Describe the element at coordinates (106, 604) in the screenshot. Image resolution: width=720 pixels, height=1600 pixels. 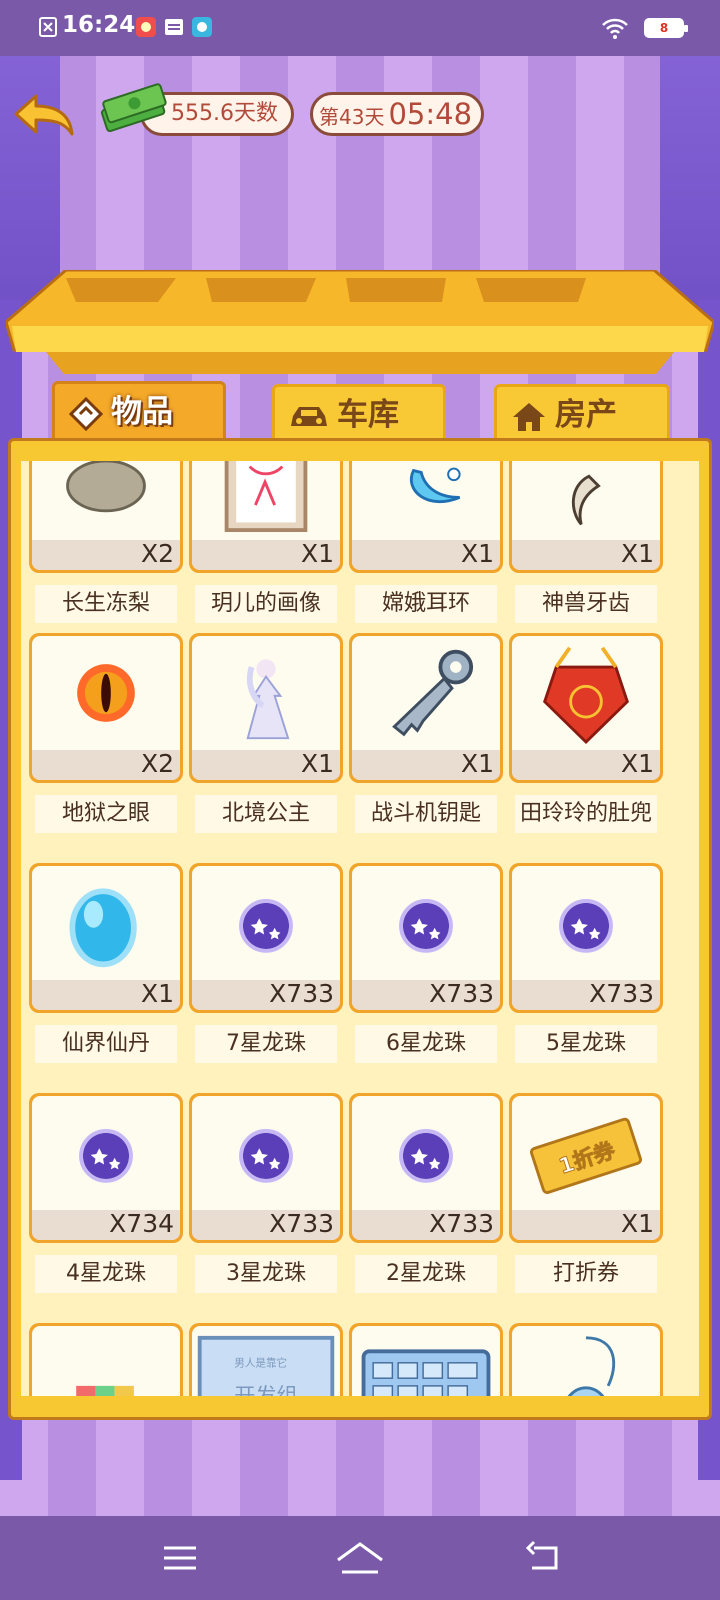
I see `item-name: 长生冻梨` at that location.